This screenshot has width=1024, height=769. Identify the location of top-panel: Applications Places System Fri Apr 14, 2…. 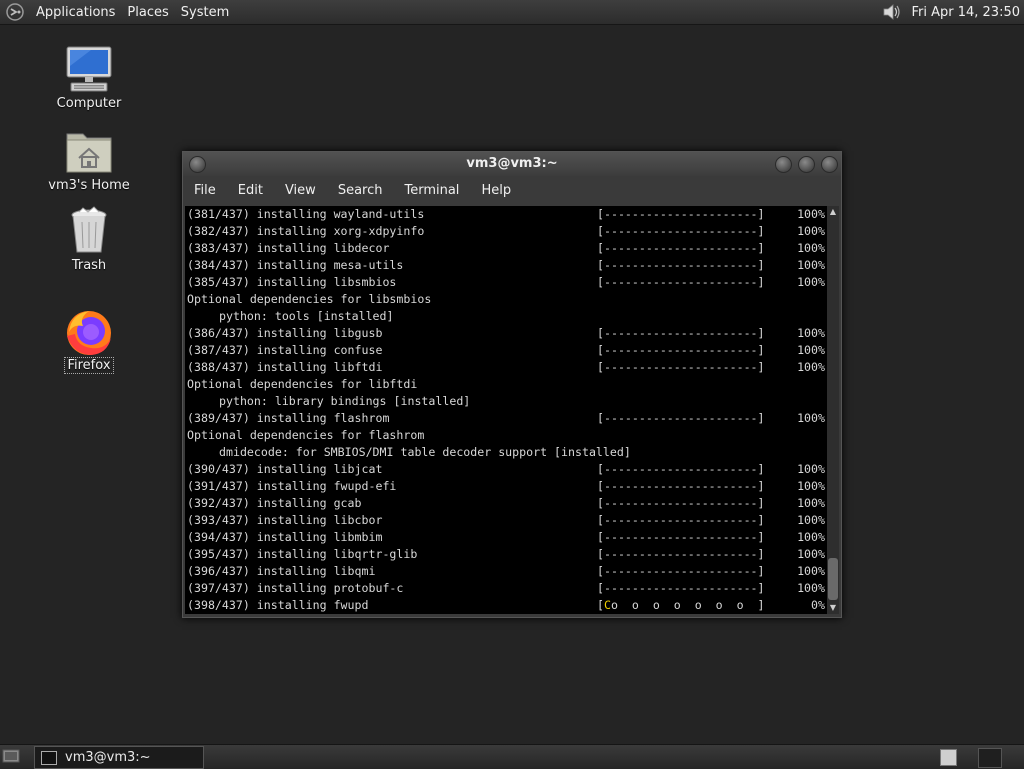
(512, 12).